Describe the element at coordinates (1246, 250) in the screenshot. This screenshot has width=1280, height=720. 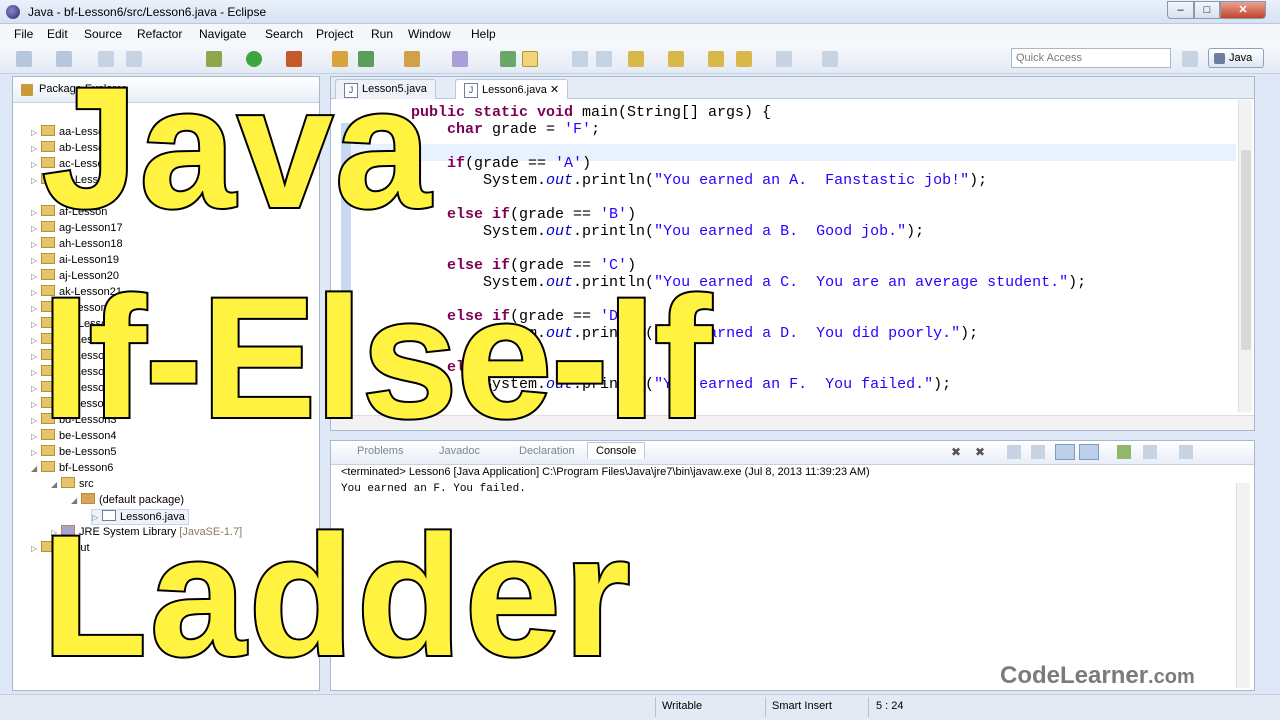
I see `scroll-thumb` at that location.